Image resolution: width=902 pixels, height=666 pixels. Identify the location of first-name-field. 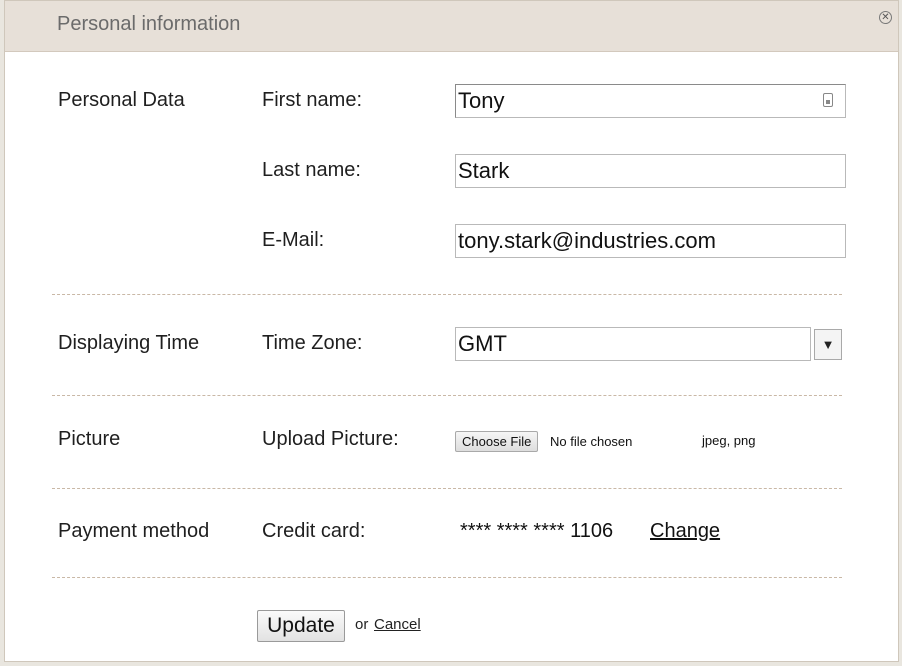
(650, 101).